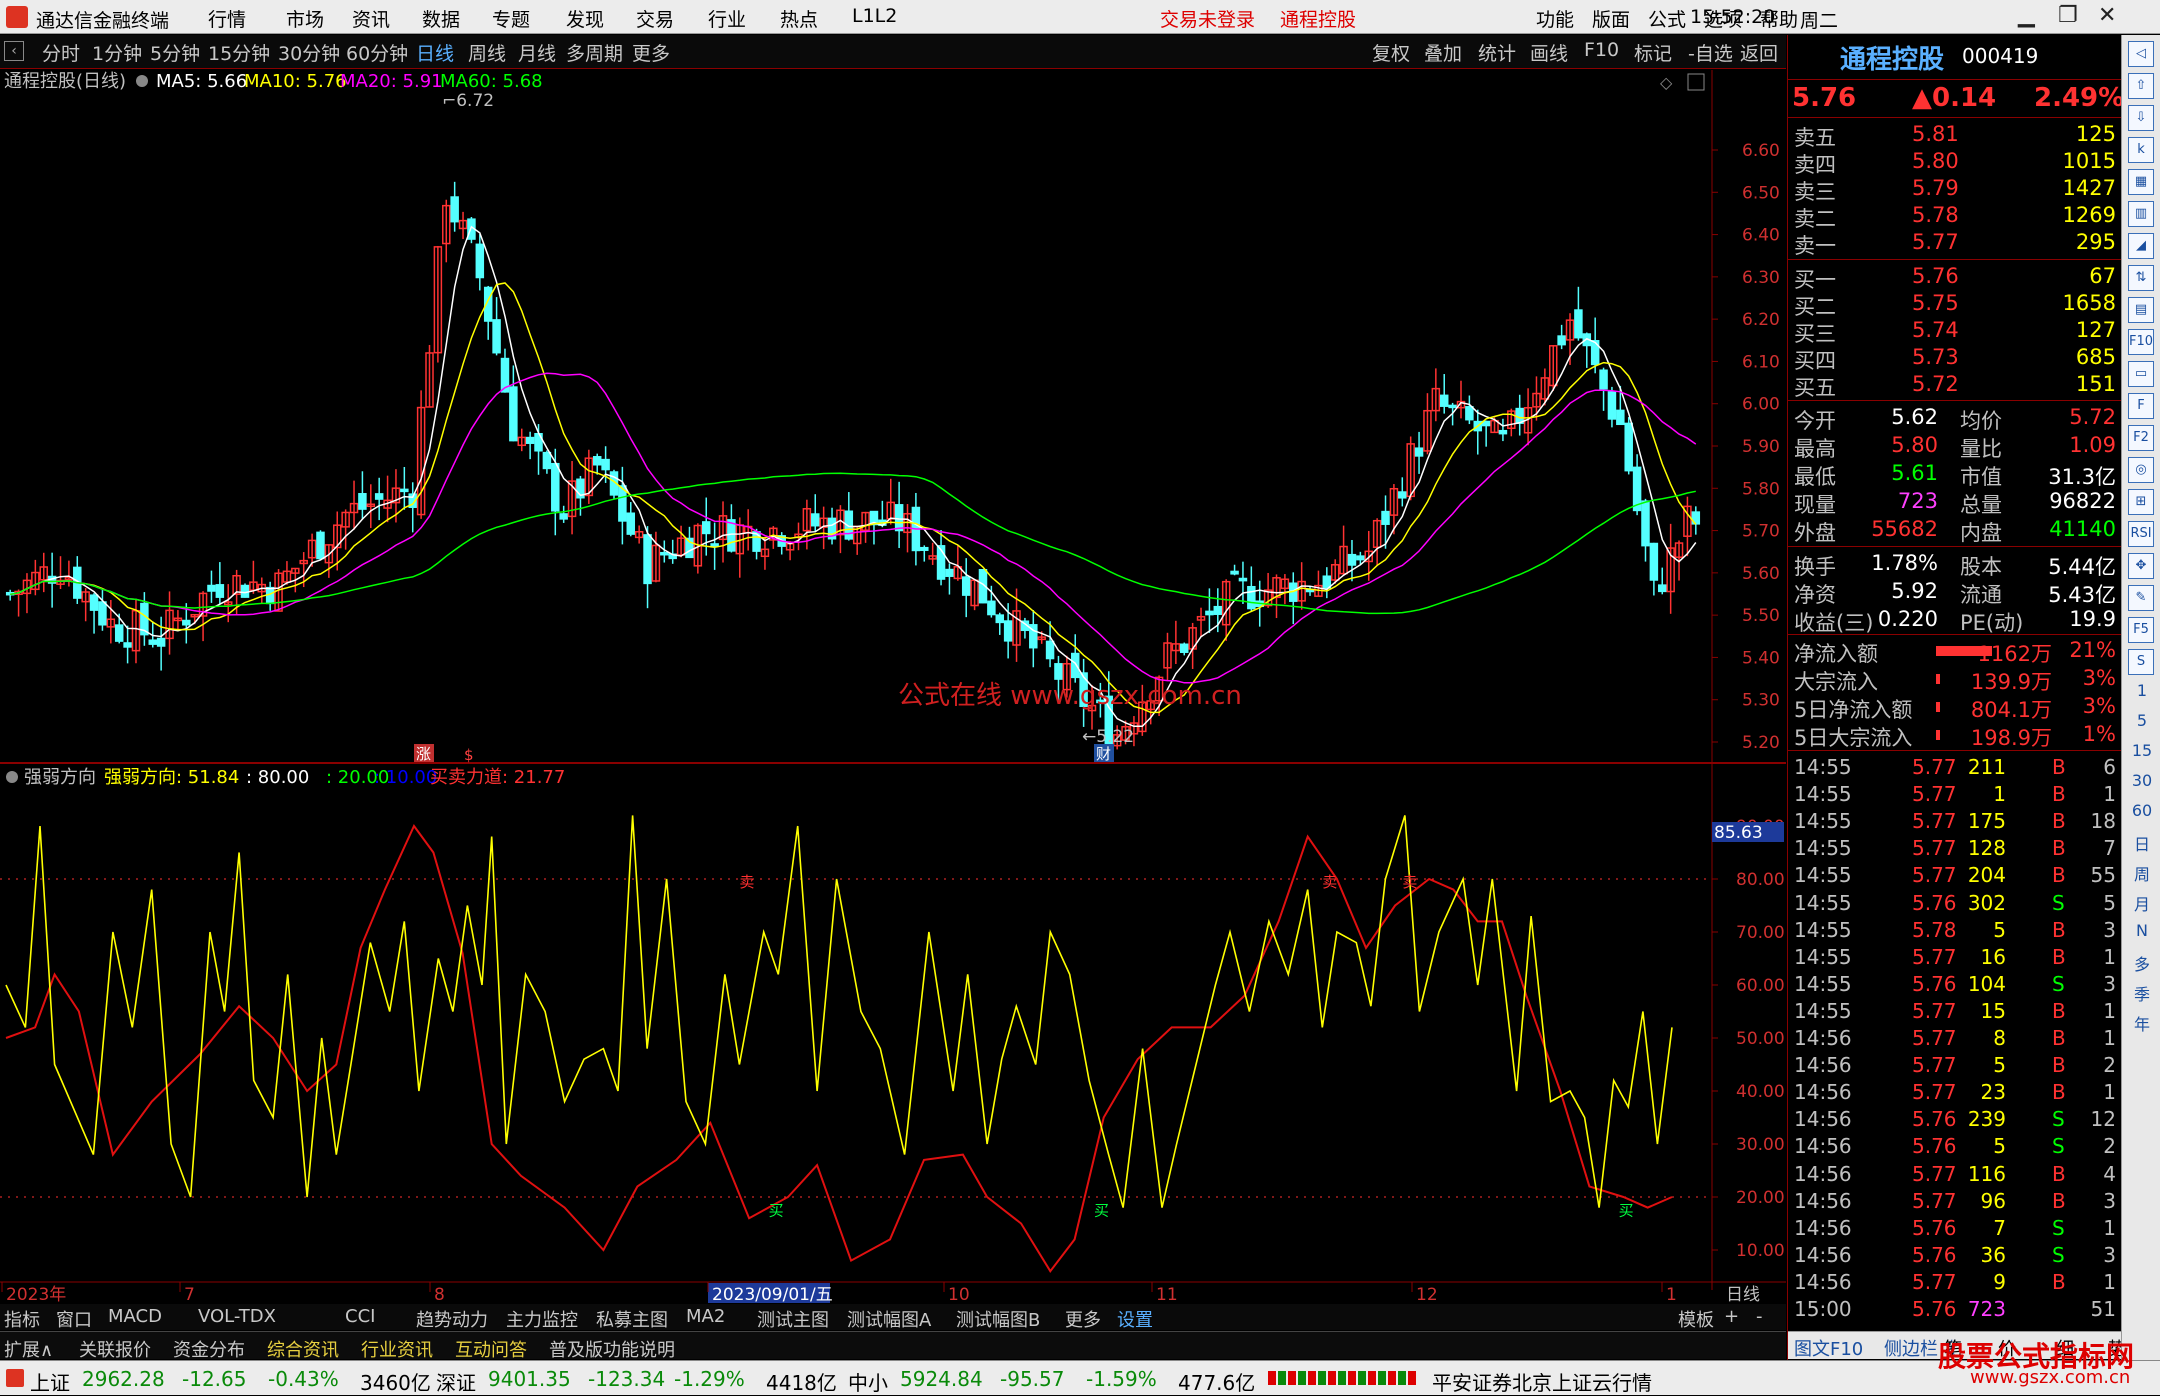 The width and height of the screenshot is (2160, 1396). Describe the element at coordinates (2142, 1023) in the screenshot. I see `tool31-icon: 年` at that location.